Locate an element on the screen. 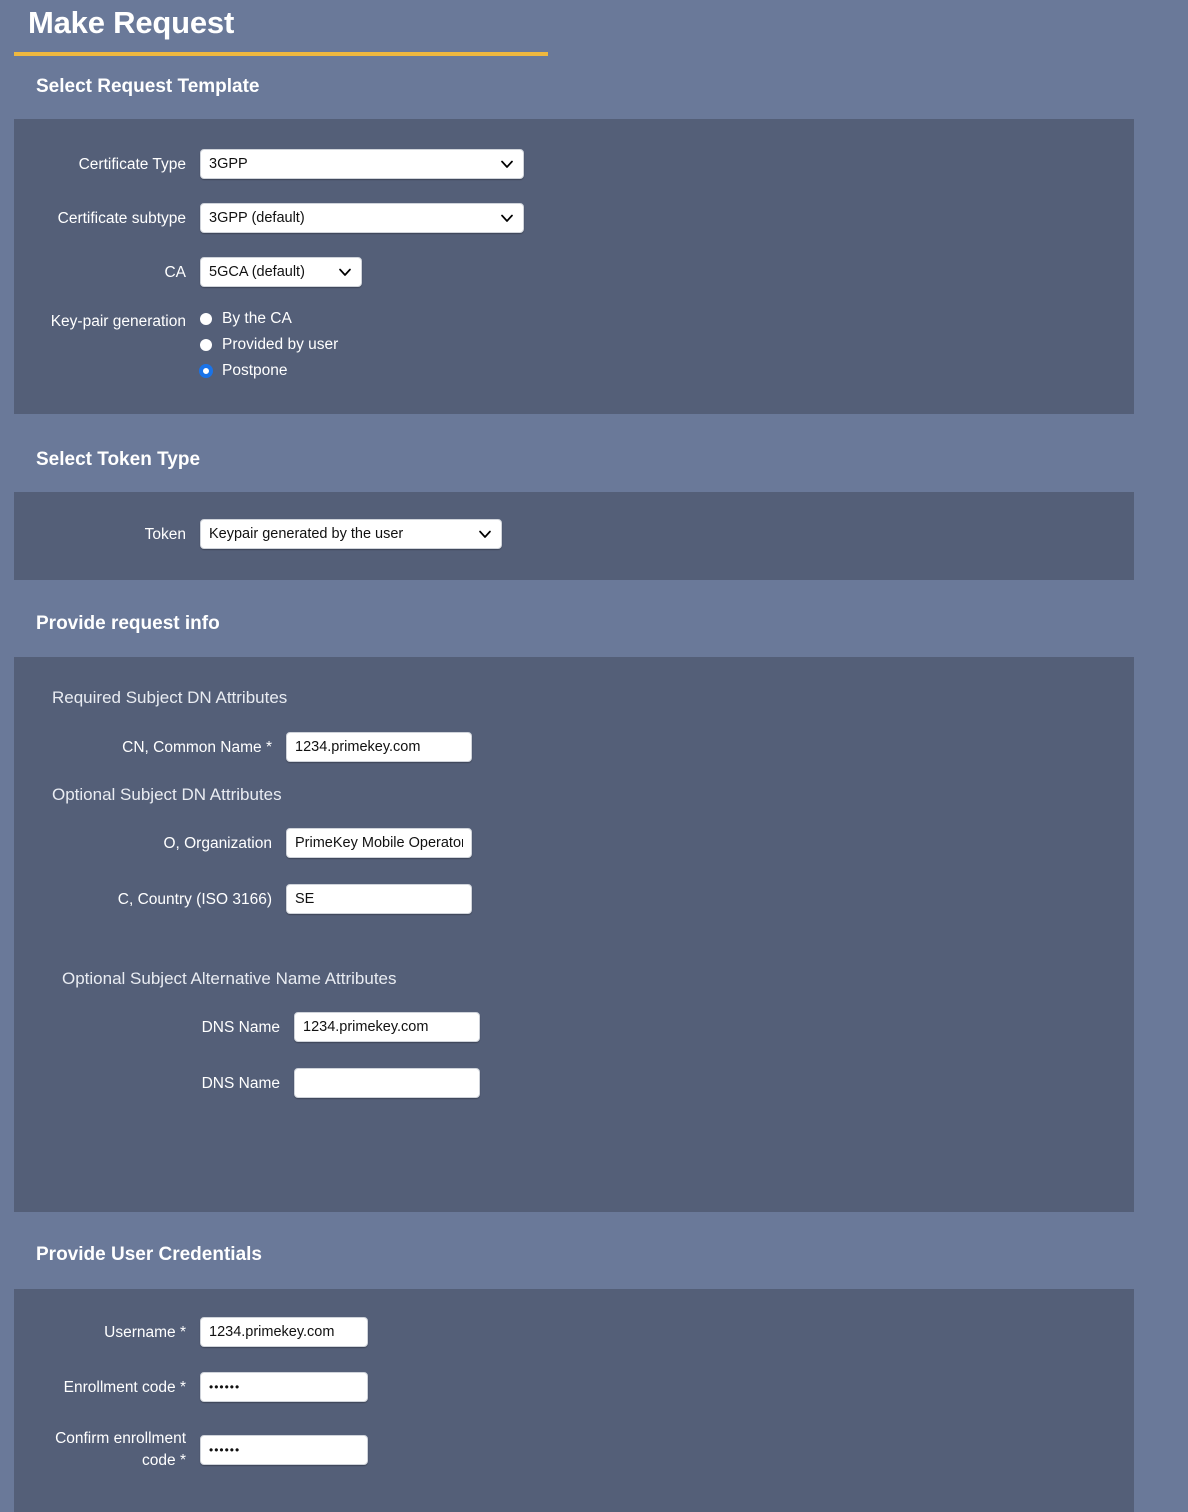  panel-select-token-type: Token Keypair generated by the user is located at coordinates (574, 536).